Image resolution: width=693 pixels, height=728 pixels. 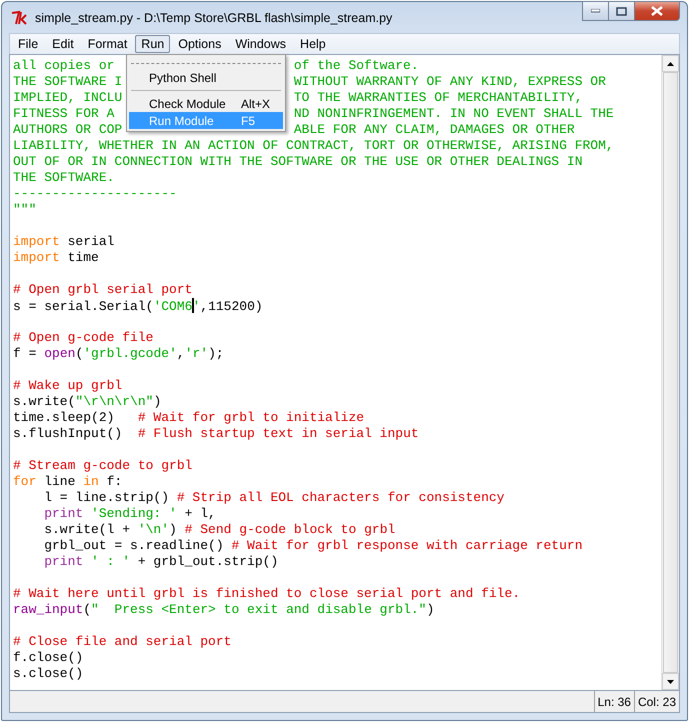 I want to click on code-line: # Wait here until grbl is finished to close serial port and file., so click(x=267, y=594).